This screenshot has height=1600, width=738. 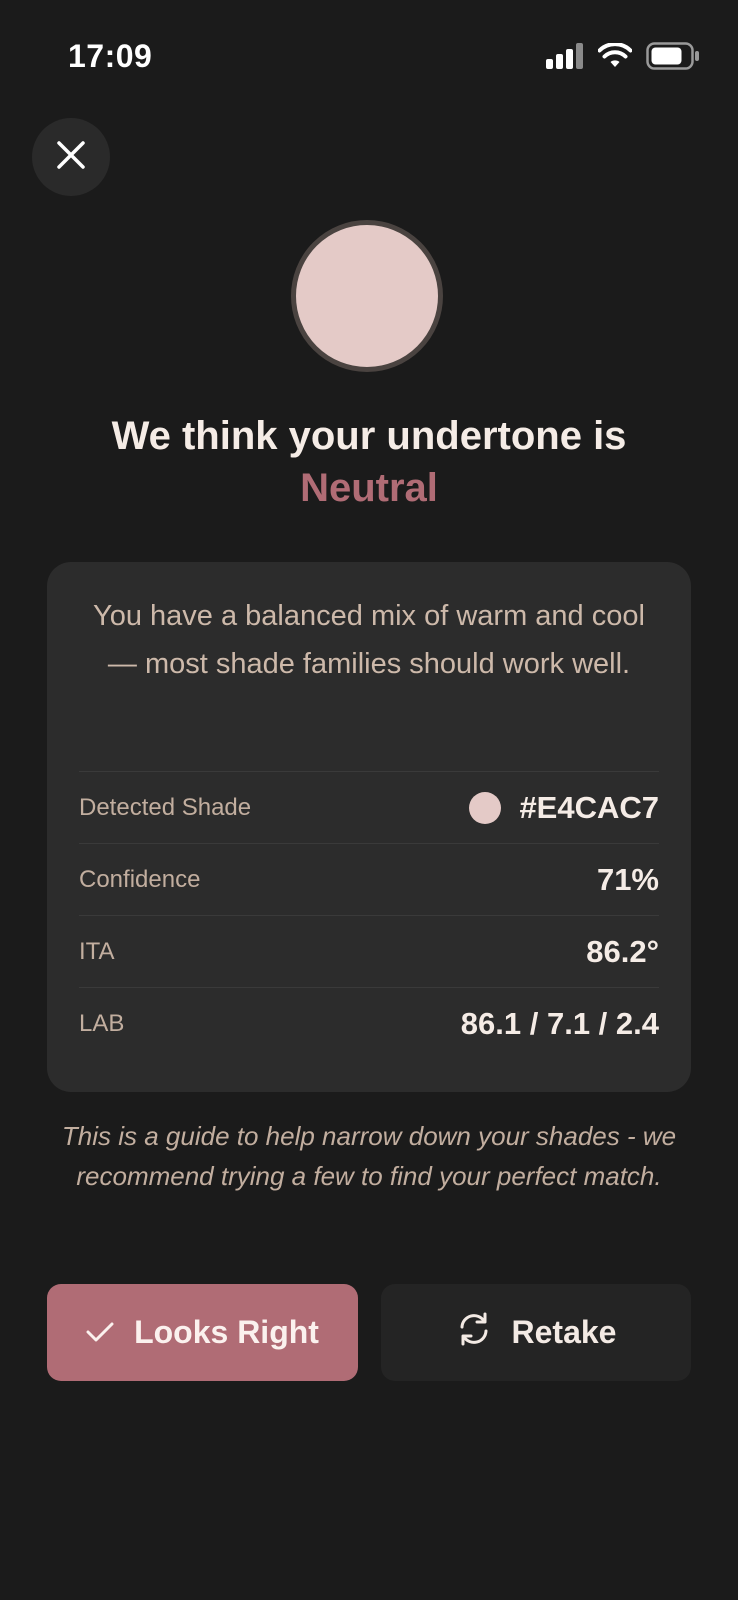 What do you see at coordinates (369, 807) in the screenshot?
I see `detail-row-detected-shade: Detected Shade #E4CAC7` at bounding box center [369, 807].